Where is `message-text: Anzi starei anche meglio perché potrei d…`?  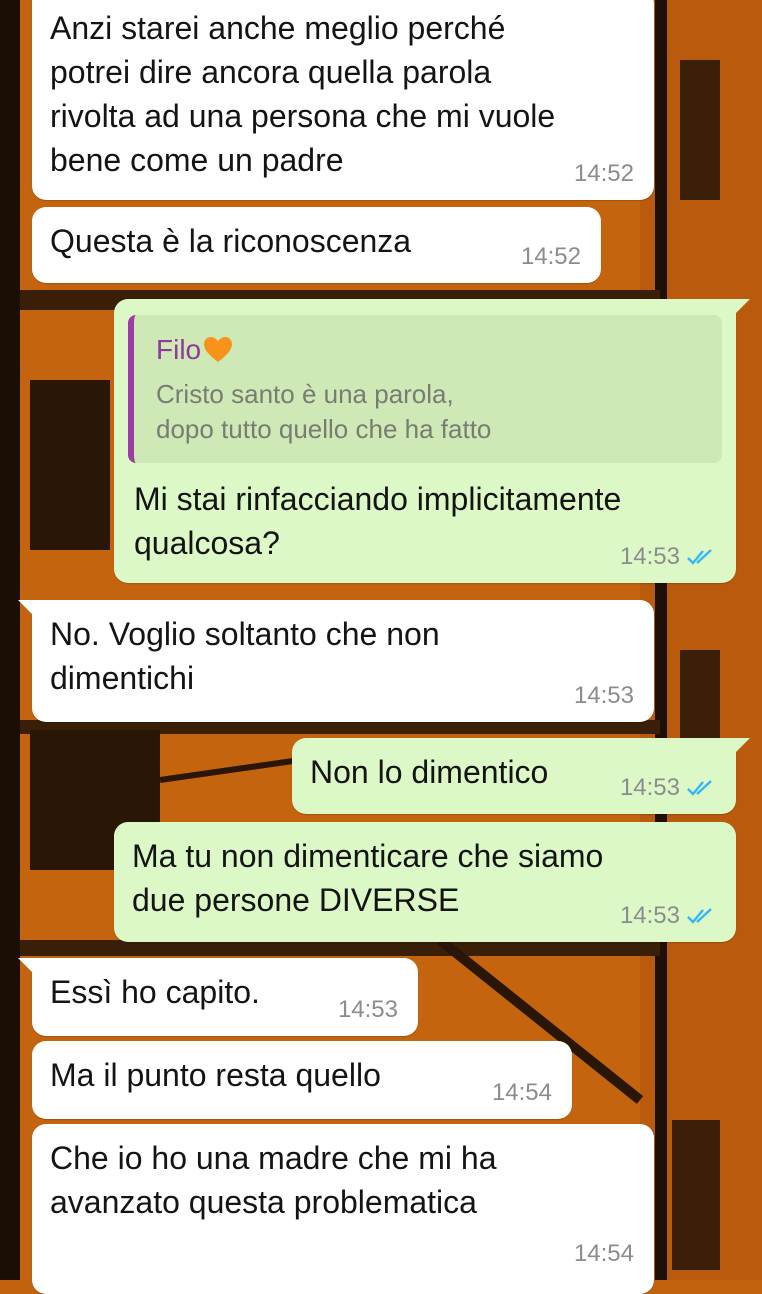 message-text: Anzi starei anche meglio perché potrei d… is located at coordinates (303, 94).